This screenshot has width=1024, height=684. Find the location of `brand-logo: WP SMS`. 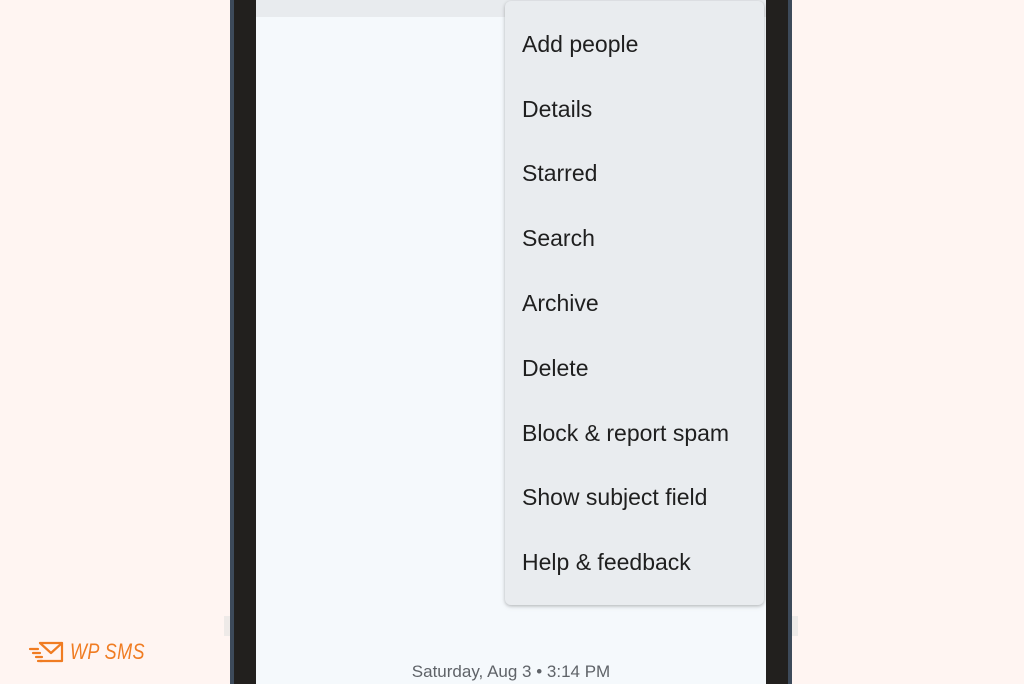

brand-logo: WP SMS is located at coordinates (94, 652).